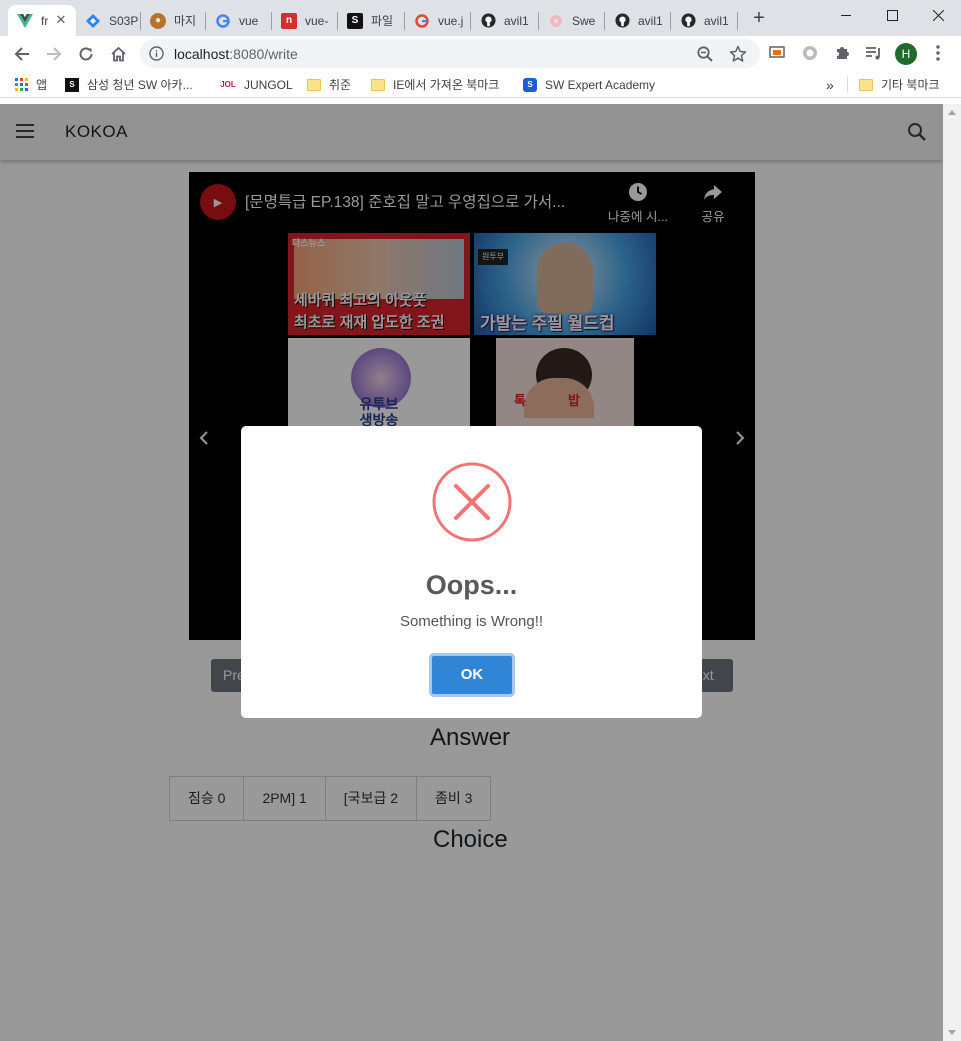  Describe the element at coordinates (471, 621) in the screenshot. I see `modal-message: Something is Wrong!!` at that location.